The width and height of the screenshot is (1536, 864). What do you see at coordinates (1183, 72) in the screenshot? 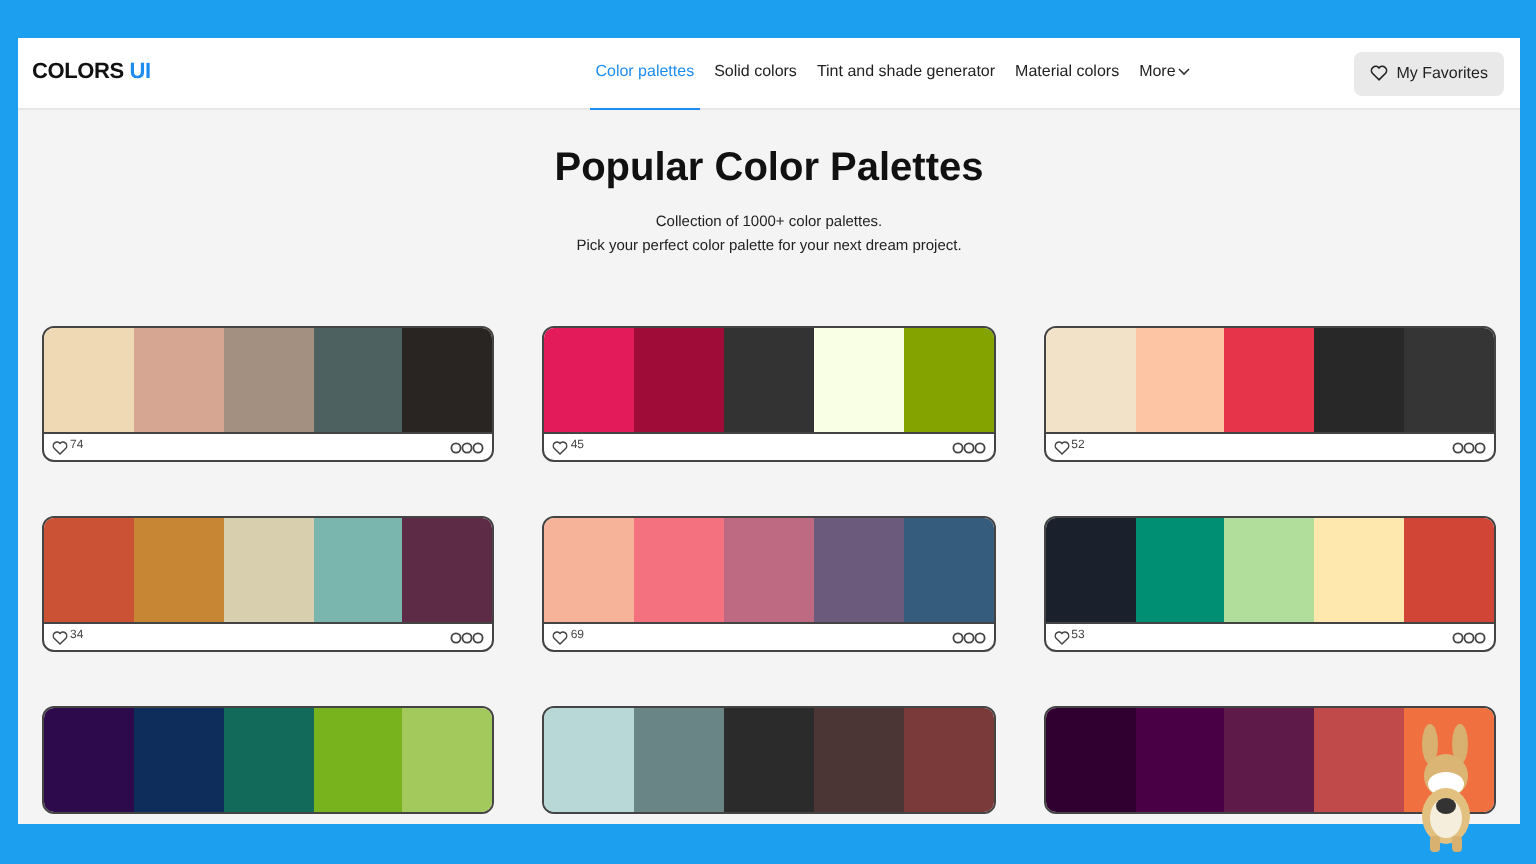
I see `caret-icon` at bounding box center [1183, 72].